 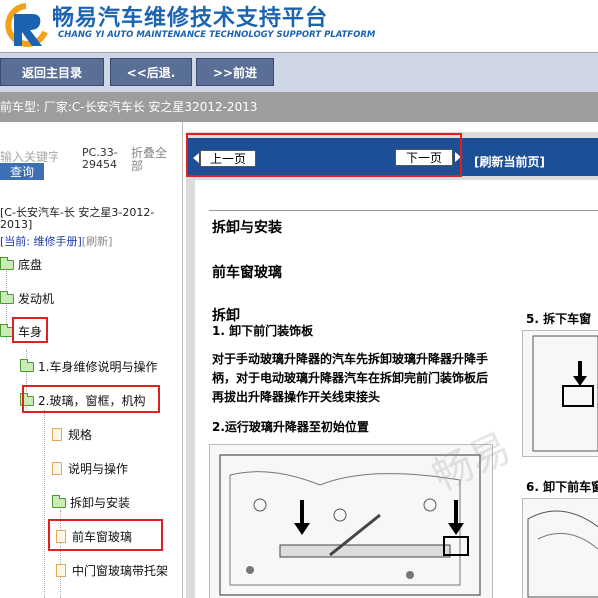 What do you see at coordinates (36, 299) in the screenshot?
I see `tree-item-label: 发动机` at bounding box center [36, 299].